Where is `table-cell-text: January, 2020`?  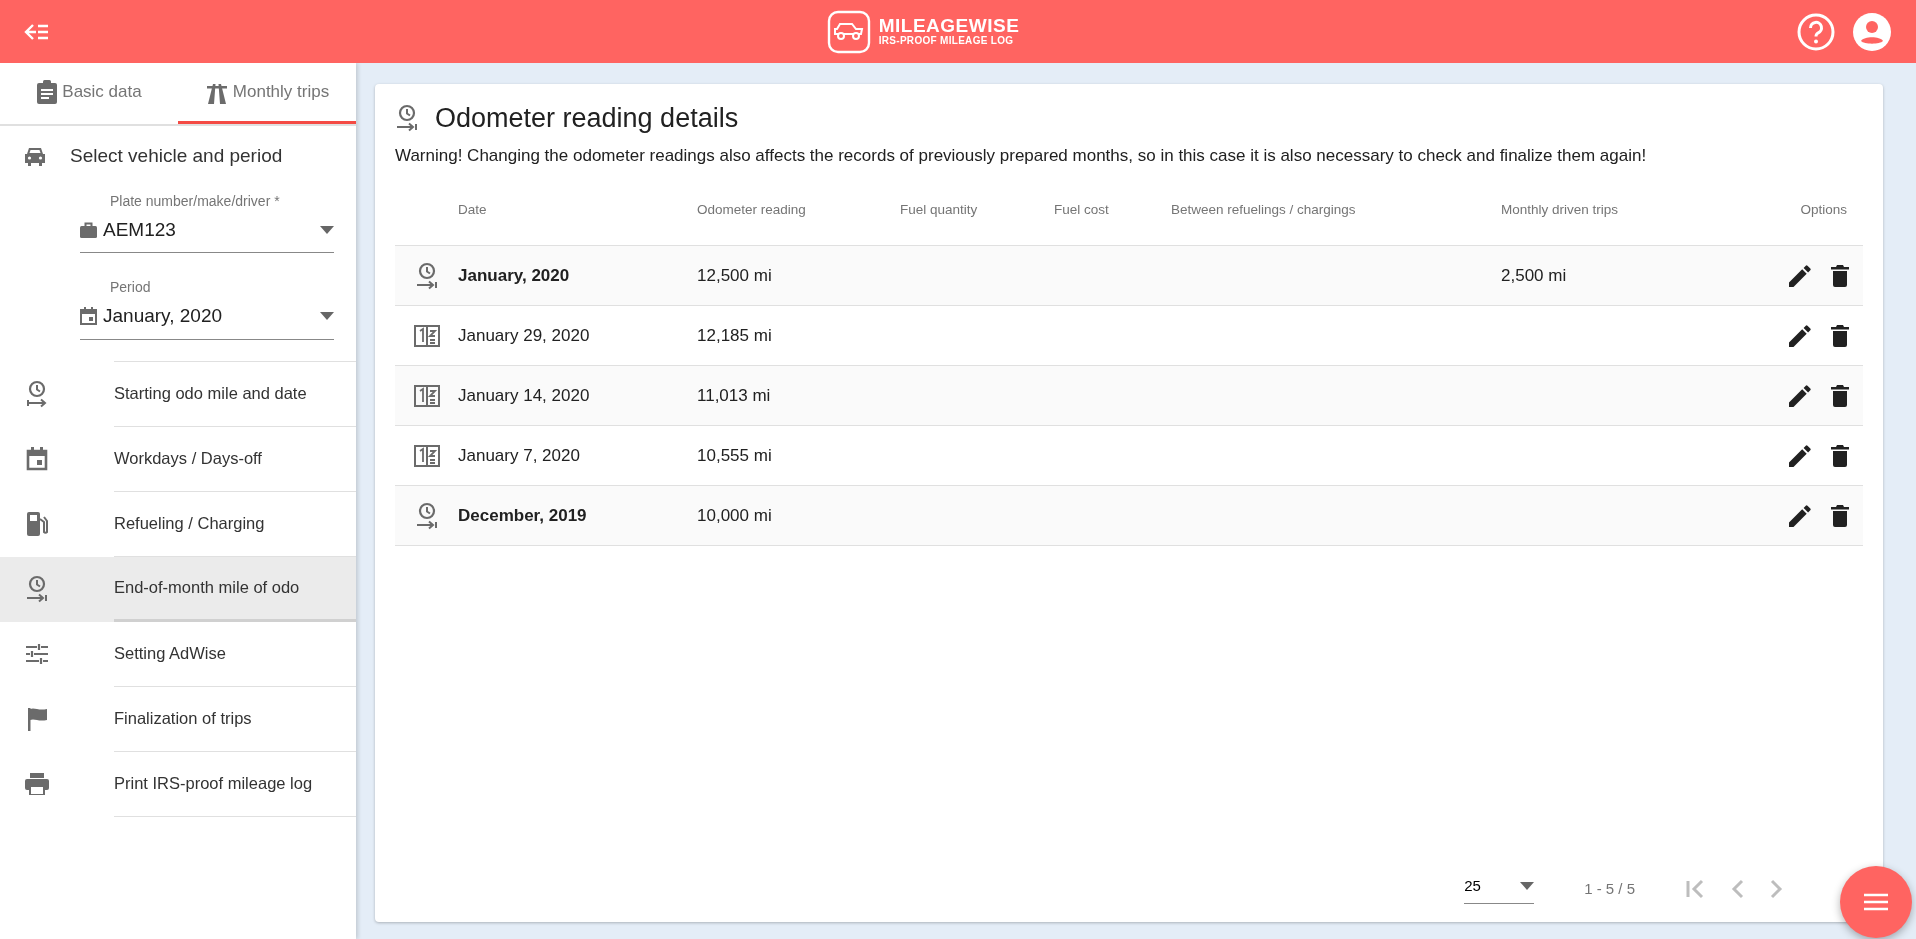 table-cell-text: January, 2020 is located at coordinates (514, 275).